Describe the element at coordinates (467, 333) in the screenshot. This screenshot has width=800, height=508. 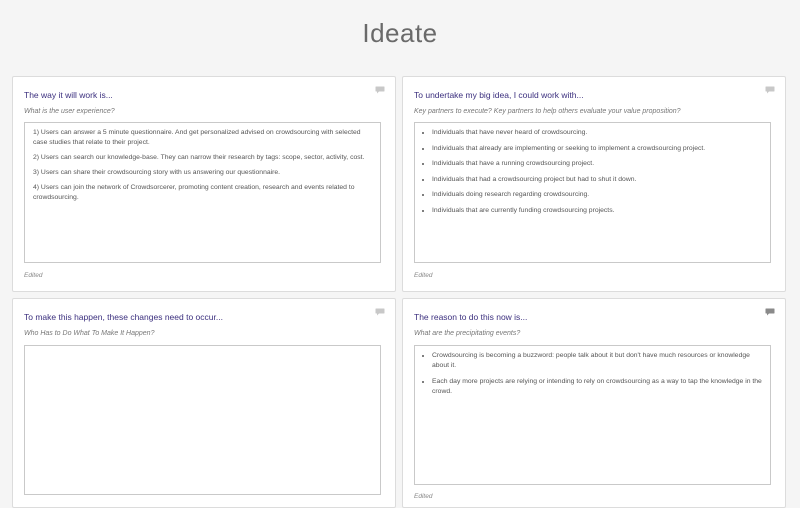
I see `card-subtitle: What are the precipitating events?` at that location.